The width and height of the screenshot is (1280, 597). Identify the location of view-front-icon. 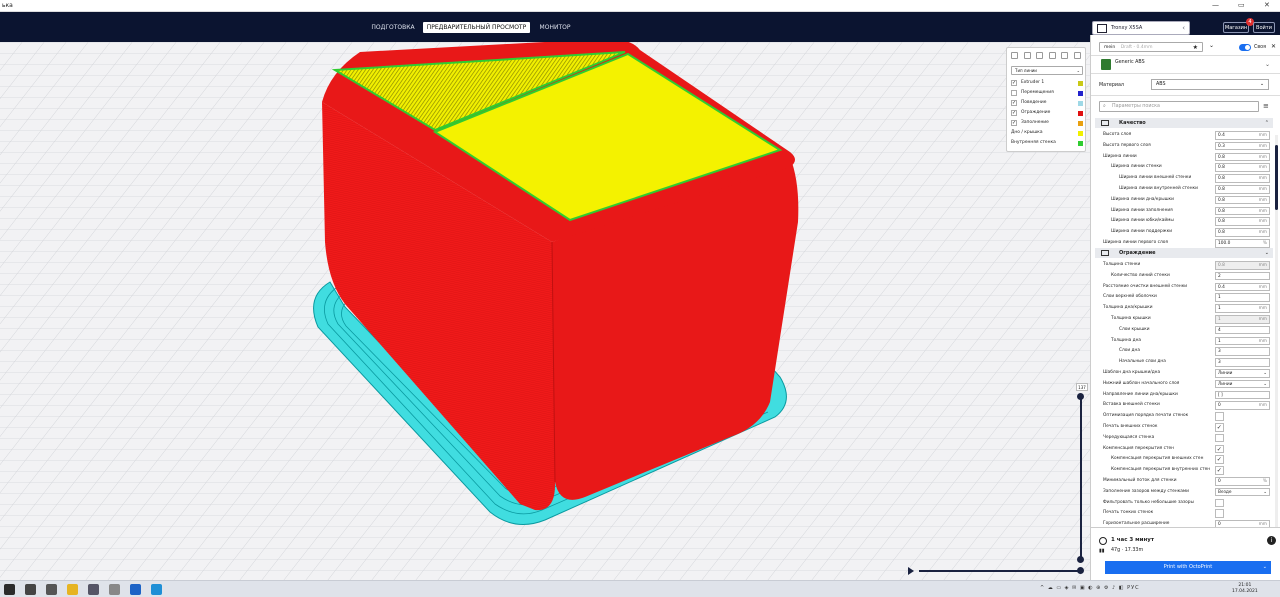
(1027, 55).